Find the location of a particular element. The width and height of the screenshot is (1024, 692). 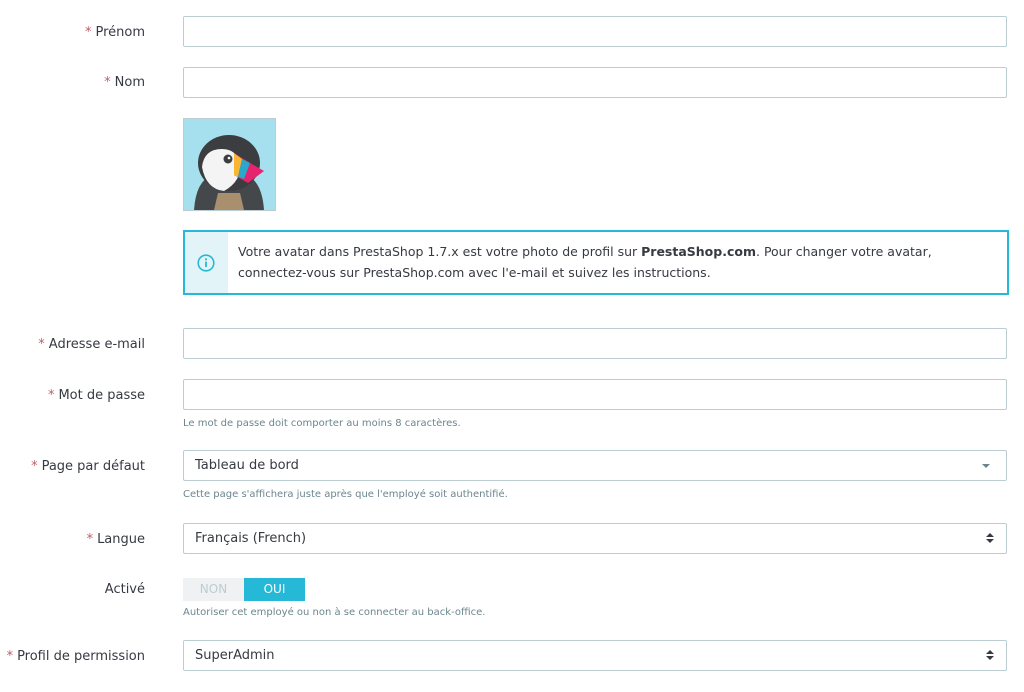

active-label-text: Activé is located at coordinates (124, 589).